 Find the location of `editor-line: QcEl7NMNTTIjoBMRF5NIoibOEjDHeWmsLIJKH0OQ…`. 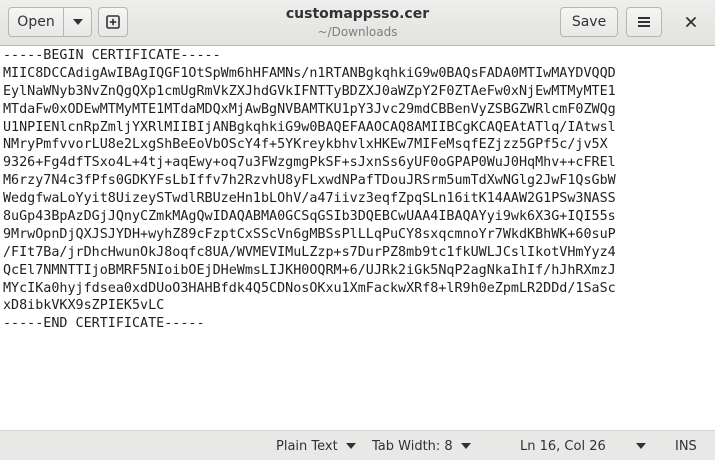

editor-line: QcEl7NMNTTIjoBMRF5NIoibOEjDHeWmsLIJKH0OQ… is located at coordinates (309, 270).